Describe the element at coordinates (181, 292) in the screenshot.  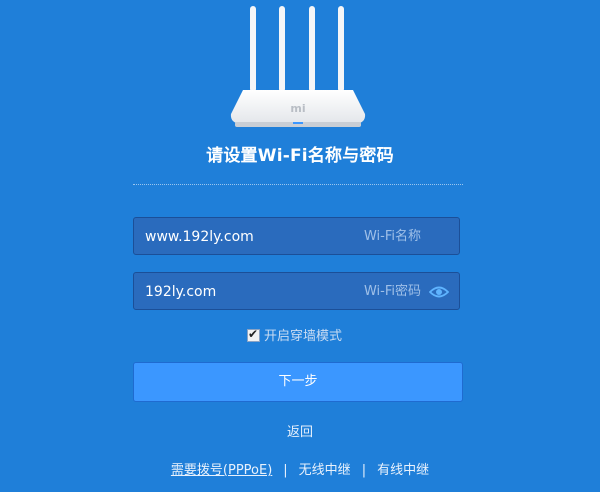
I see `wifi-password-value: 192ly.com` at that location.